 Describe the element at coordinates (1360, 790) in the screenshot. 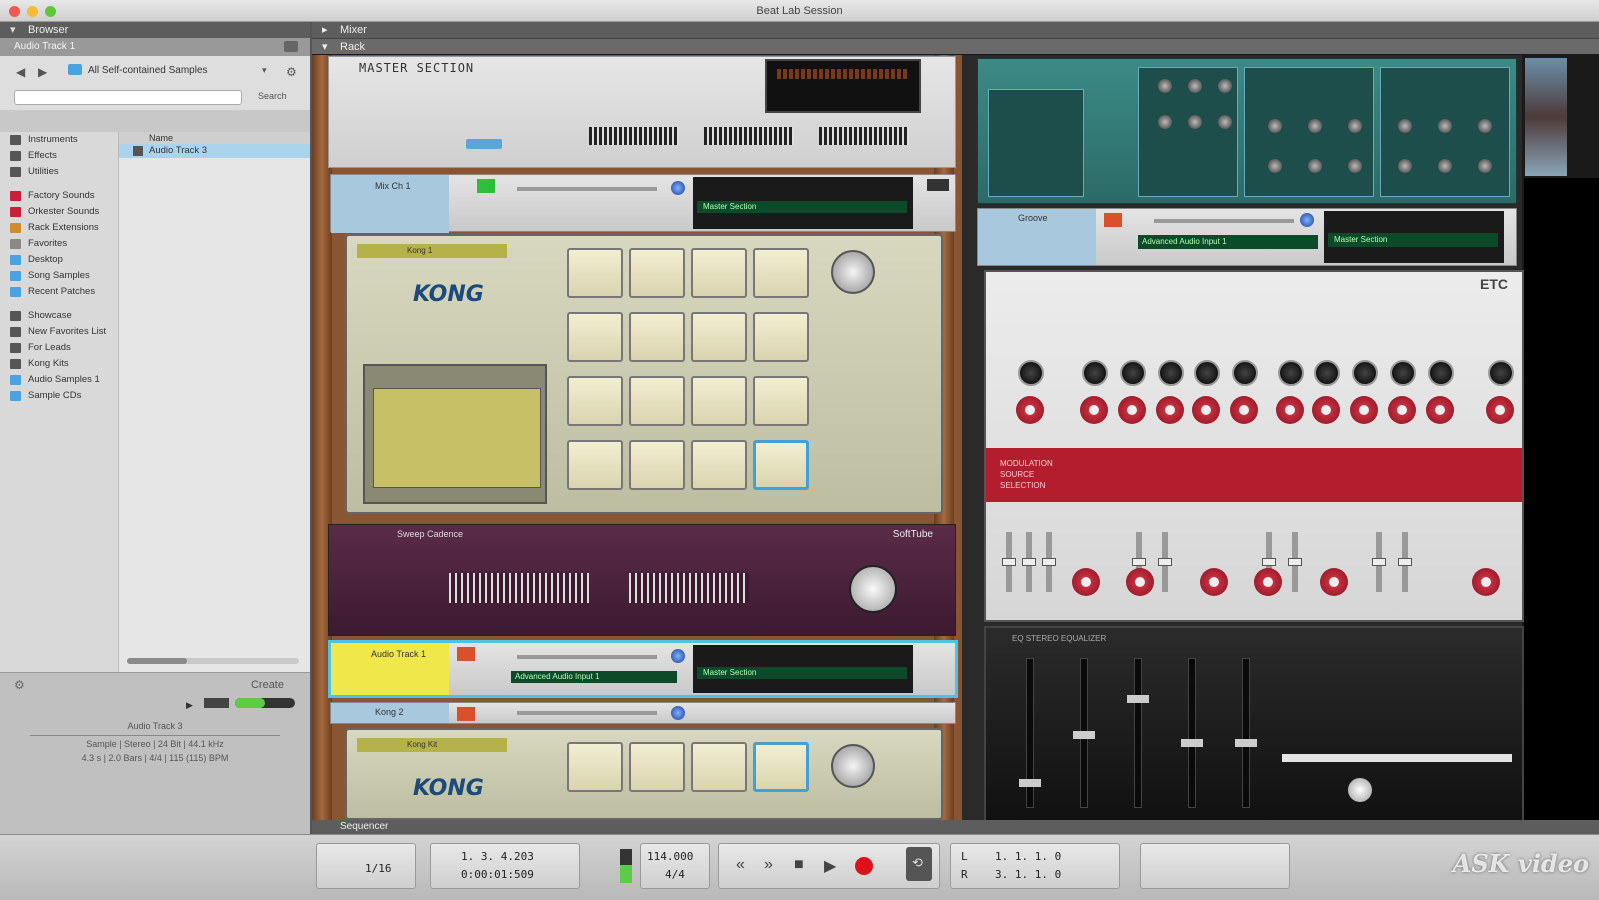

I see `eq-output-knob` at that location.